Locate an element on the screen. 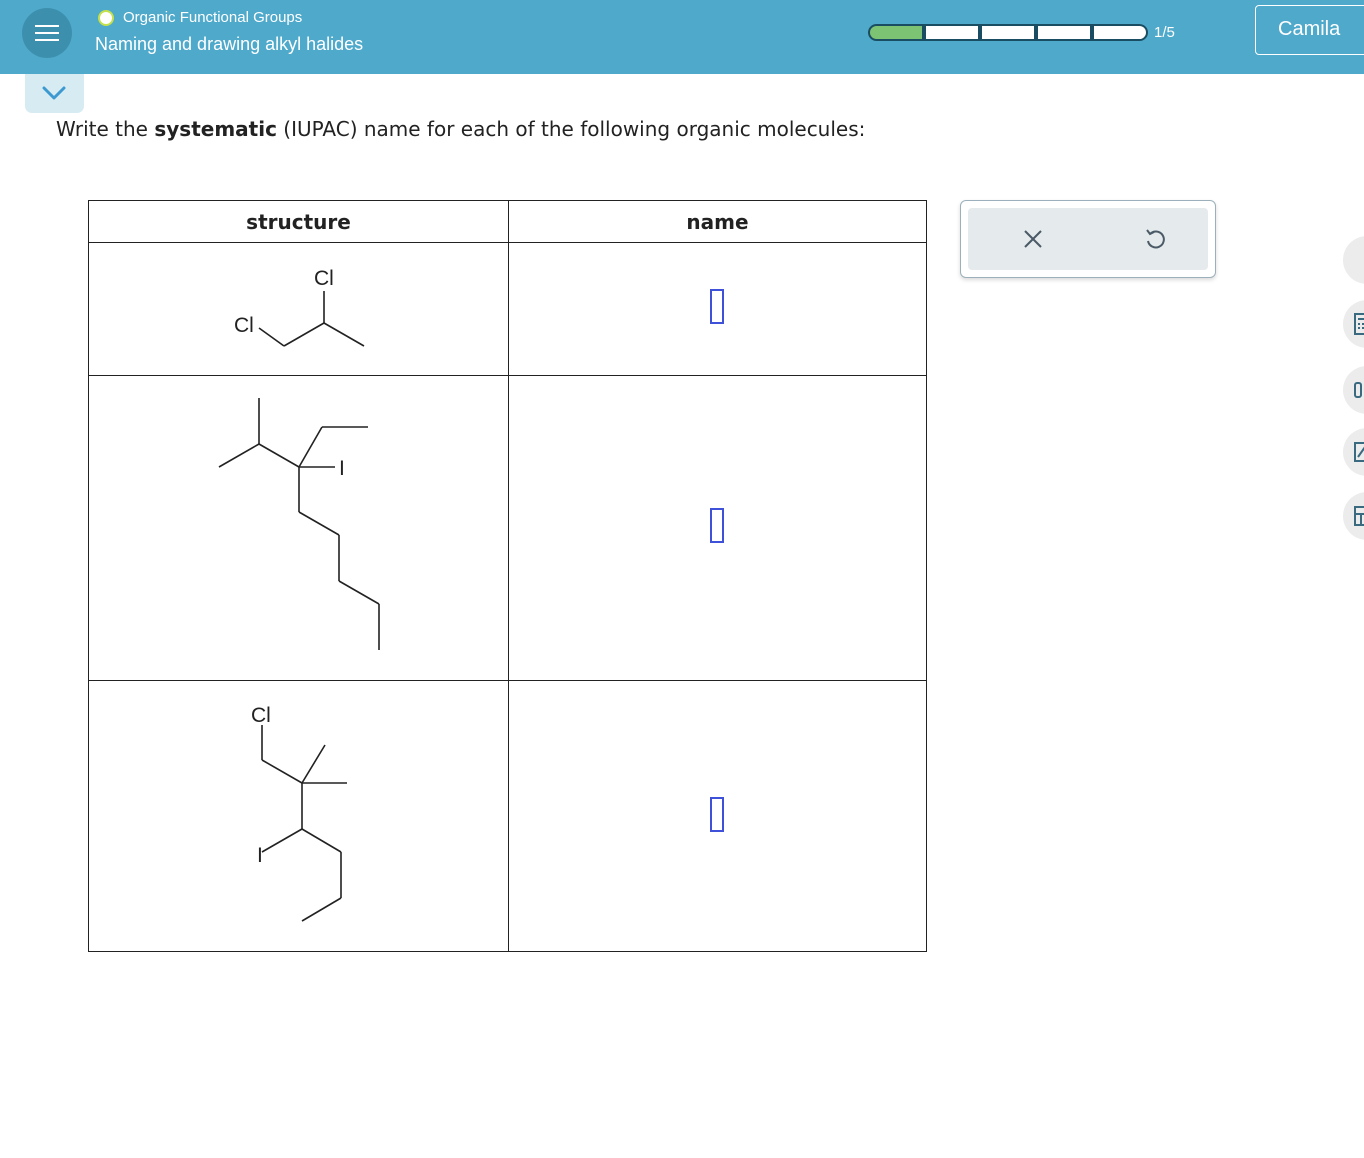  tool-bar is located at coordinates (1088, 239).